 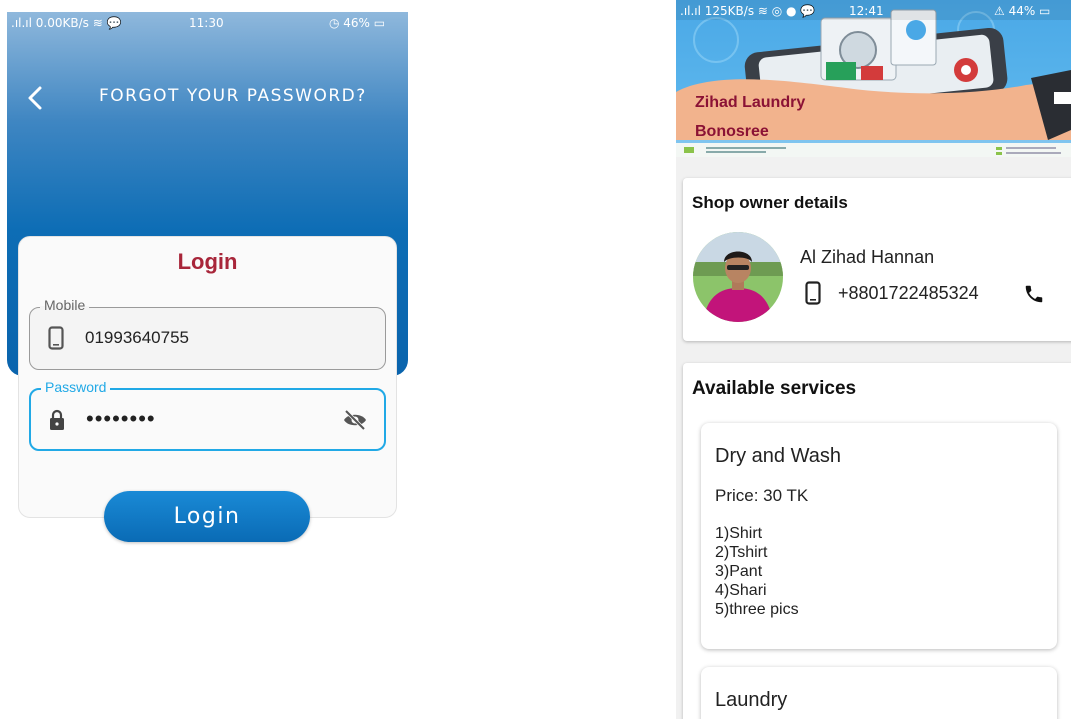 I want to click on status-right: ◷ 46% ▭, so click(x=357, y=23).